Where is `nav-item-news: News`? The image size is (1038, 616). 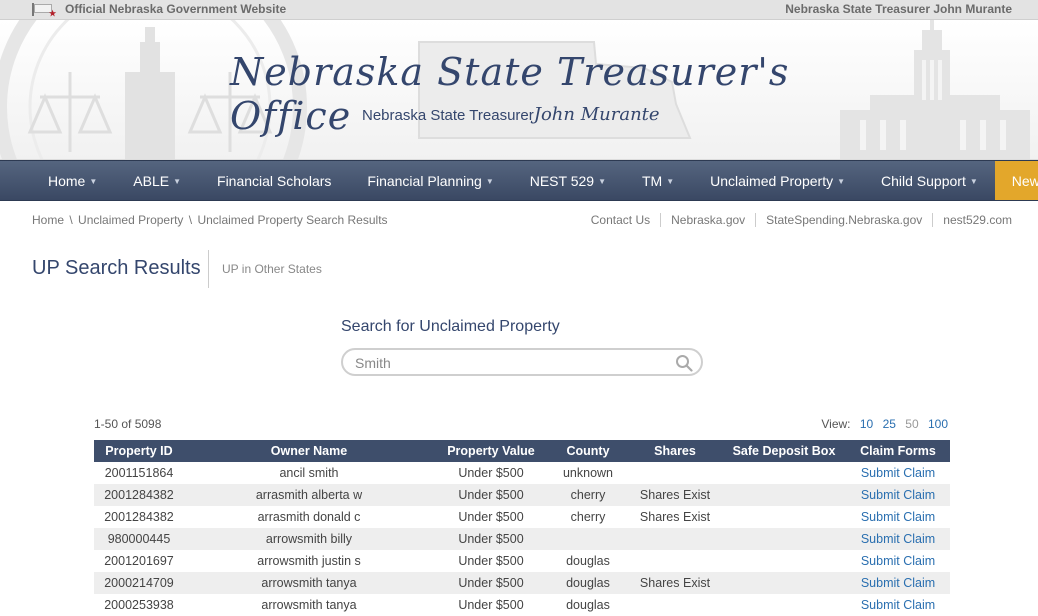
nav-item-news: News is located at coordinates (1016, 180).